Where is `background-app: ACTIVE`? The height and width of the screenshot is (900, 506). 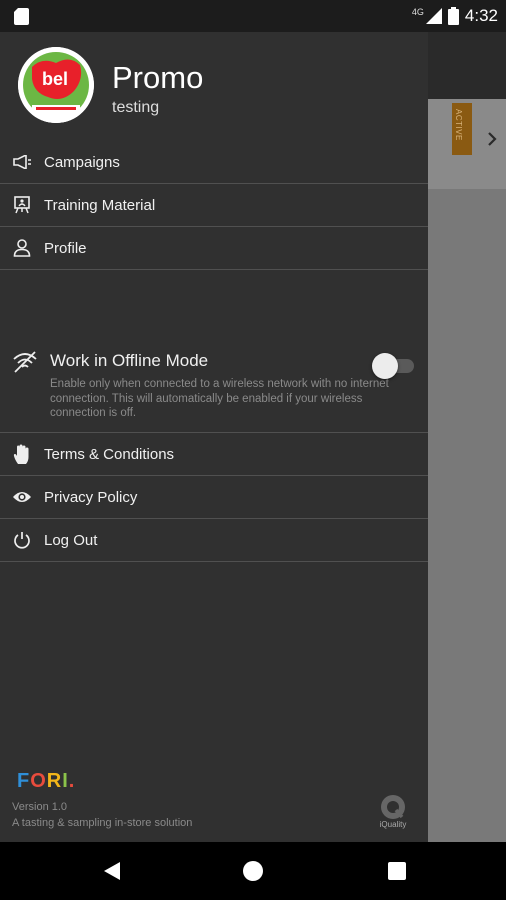 background-app: ACTIVE is located at coordinates (467, 437).